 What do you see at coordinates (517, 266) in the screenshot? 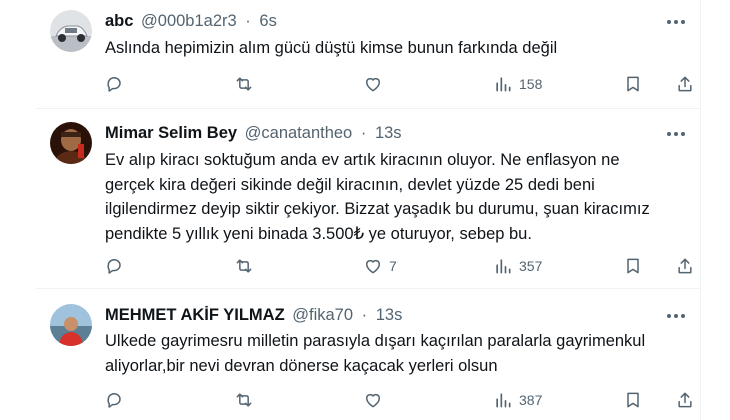
I see `views-button: 357` at bounding box center [517, 266].